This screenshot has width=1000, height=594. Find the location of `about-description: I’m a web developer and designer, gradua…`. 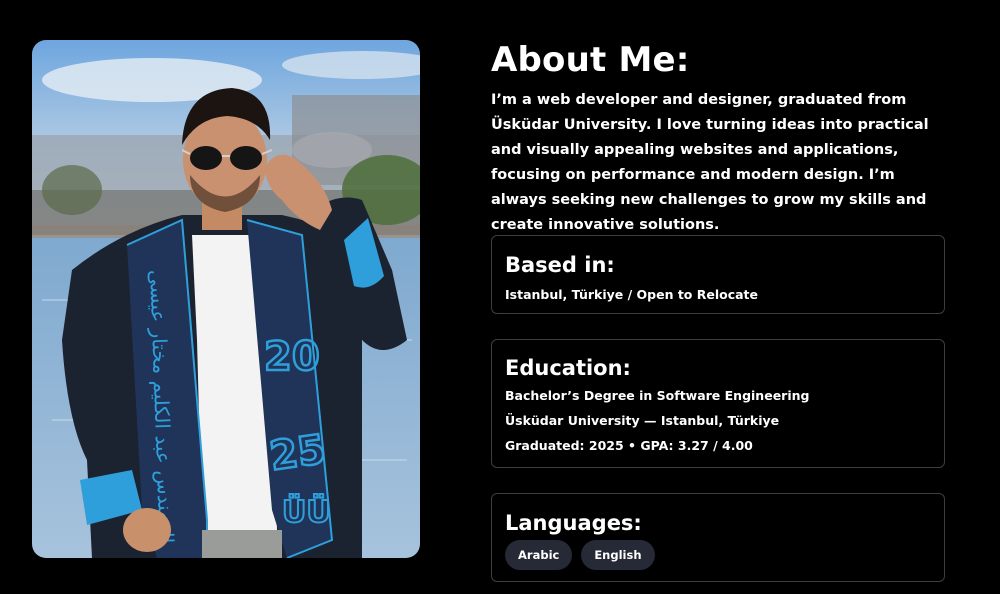

about-description: I’m a web developer and designer, gradua… is located at coordinates (710, 162).